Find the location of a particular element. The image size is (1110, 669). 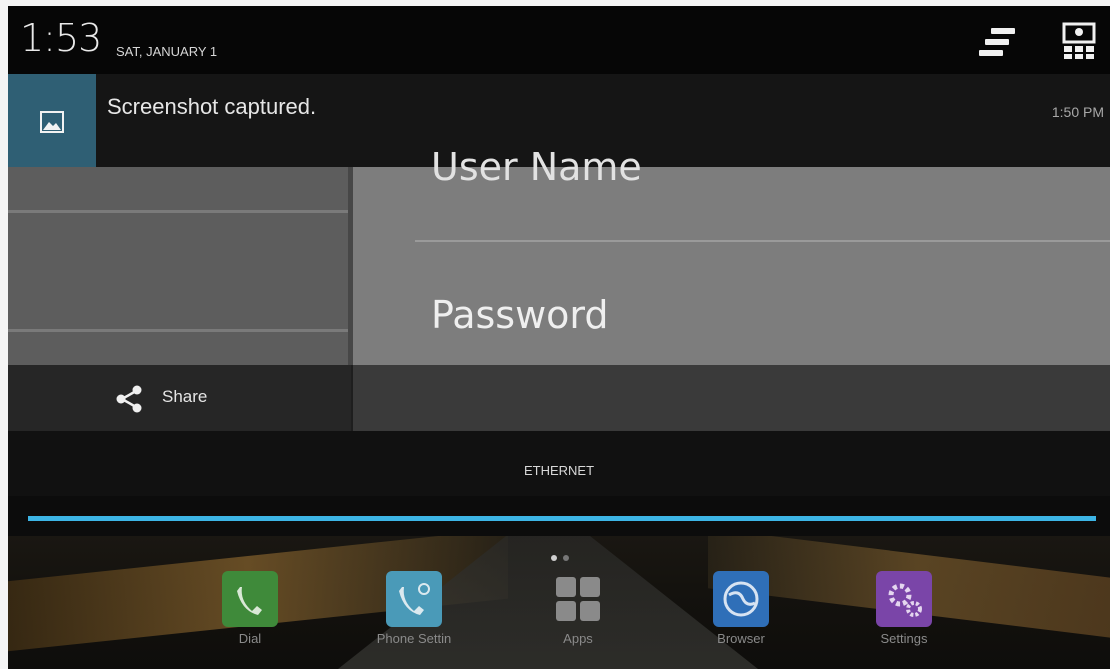

password-label: Password is located at coordinates (520, 315).